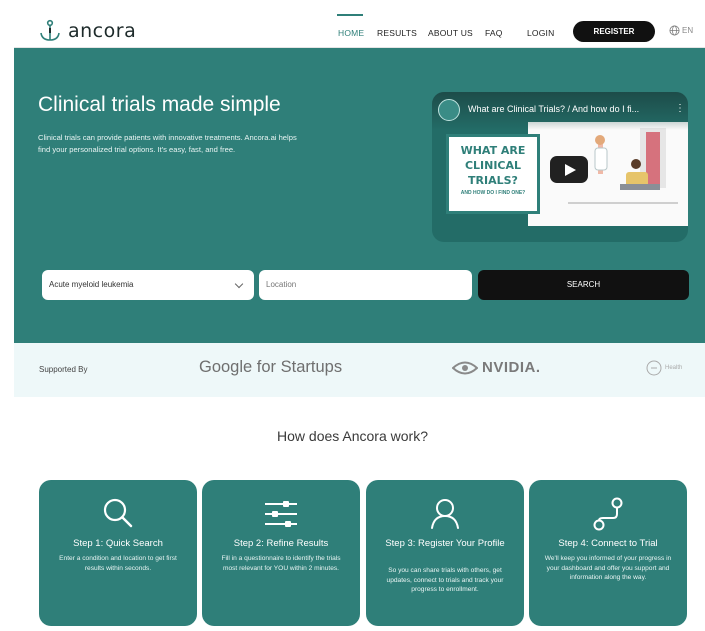  What do you see at coordinates (493, 150) in the screenshot?
I see `card-line-1: WHAT ARE` at bounding box center [493, 150].